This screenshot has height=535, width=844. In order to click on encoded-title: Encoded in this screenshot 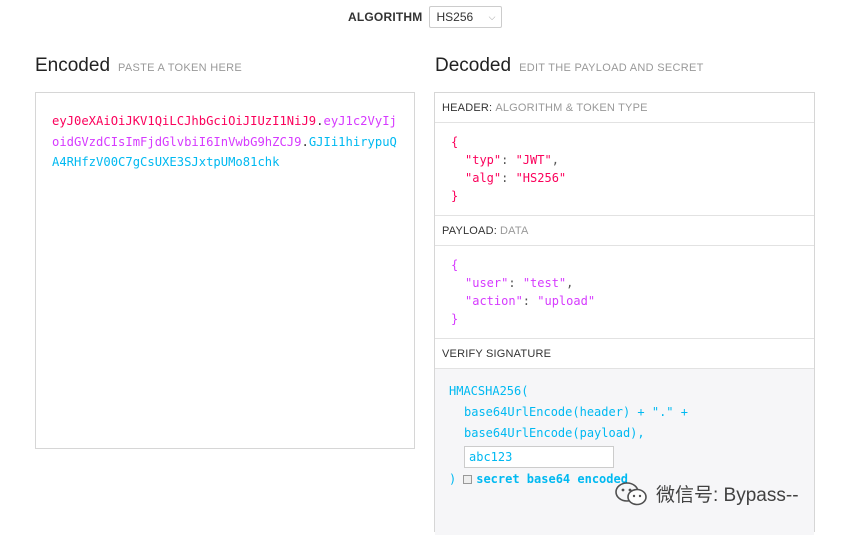, I will do `click(73, 65)`.